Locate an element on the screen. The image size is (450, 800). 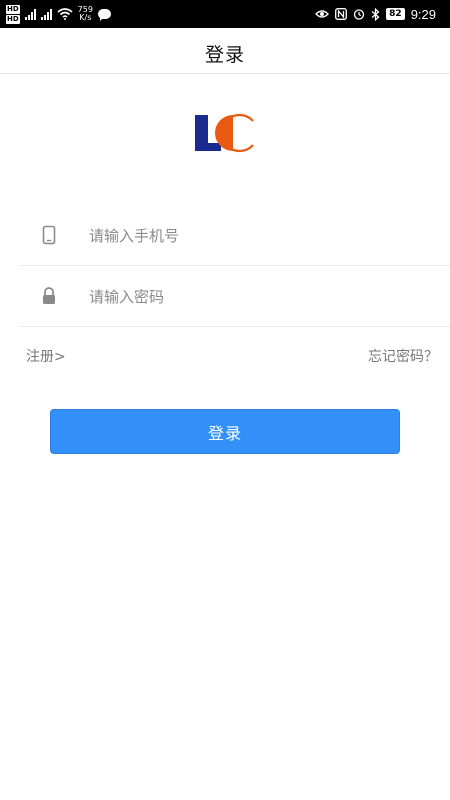
signal-1-icon is located at coordinates (30, 14).